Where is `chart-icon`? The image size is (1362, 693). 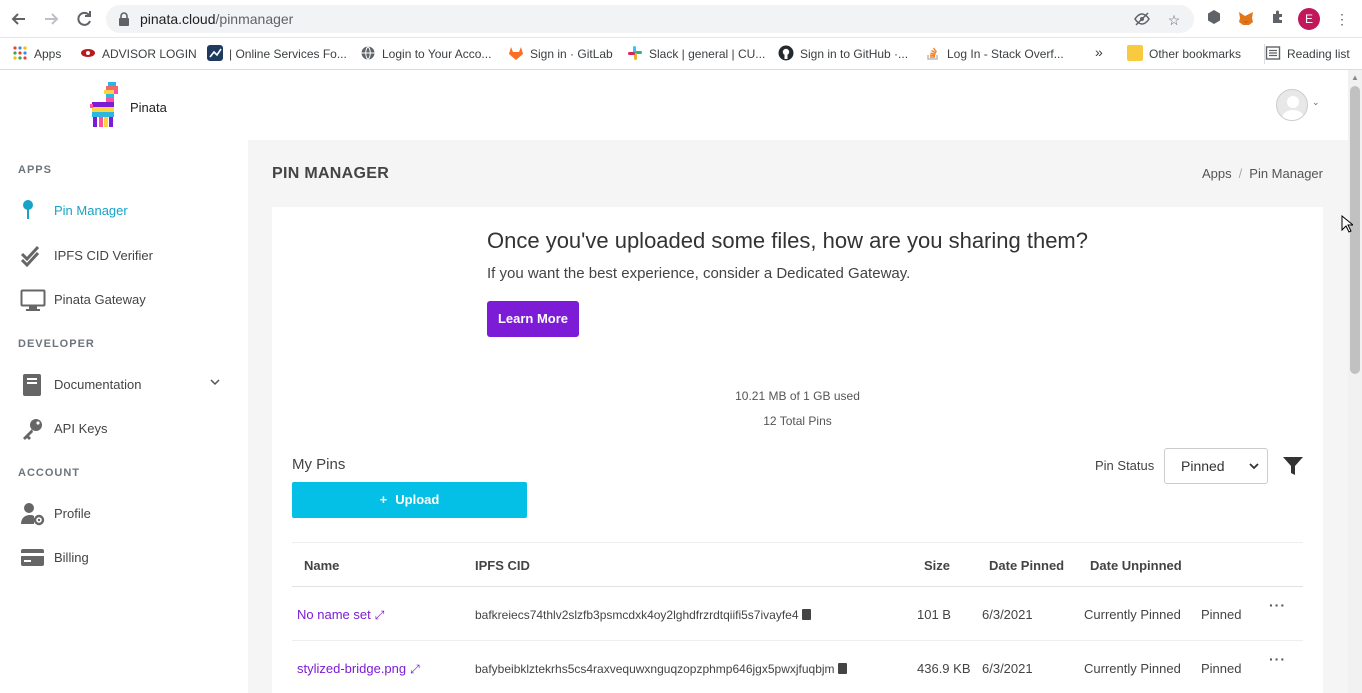
chart-icon is located at coordinates (215, 53).